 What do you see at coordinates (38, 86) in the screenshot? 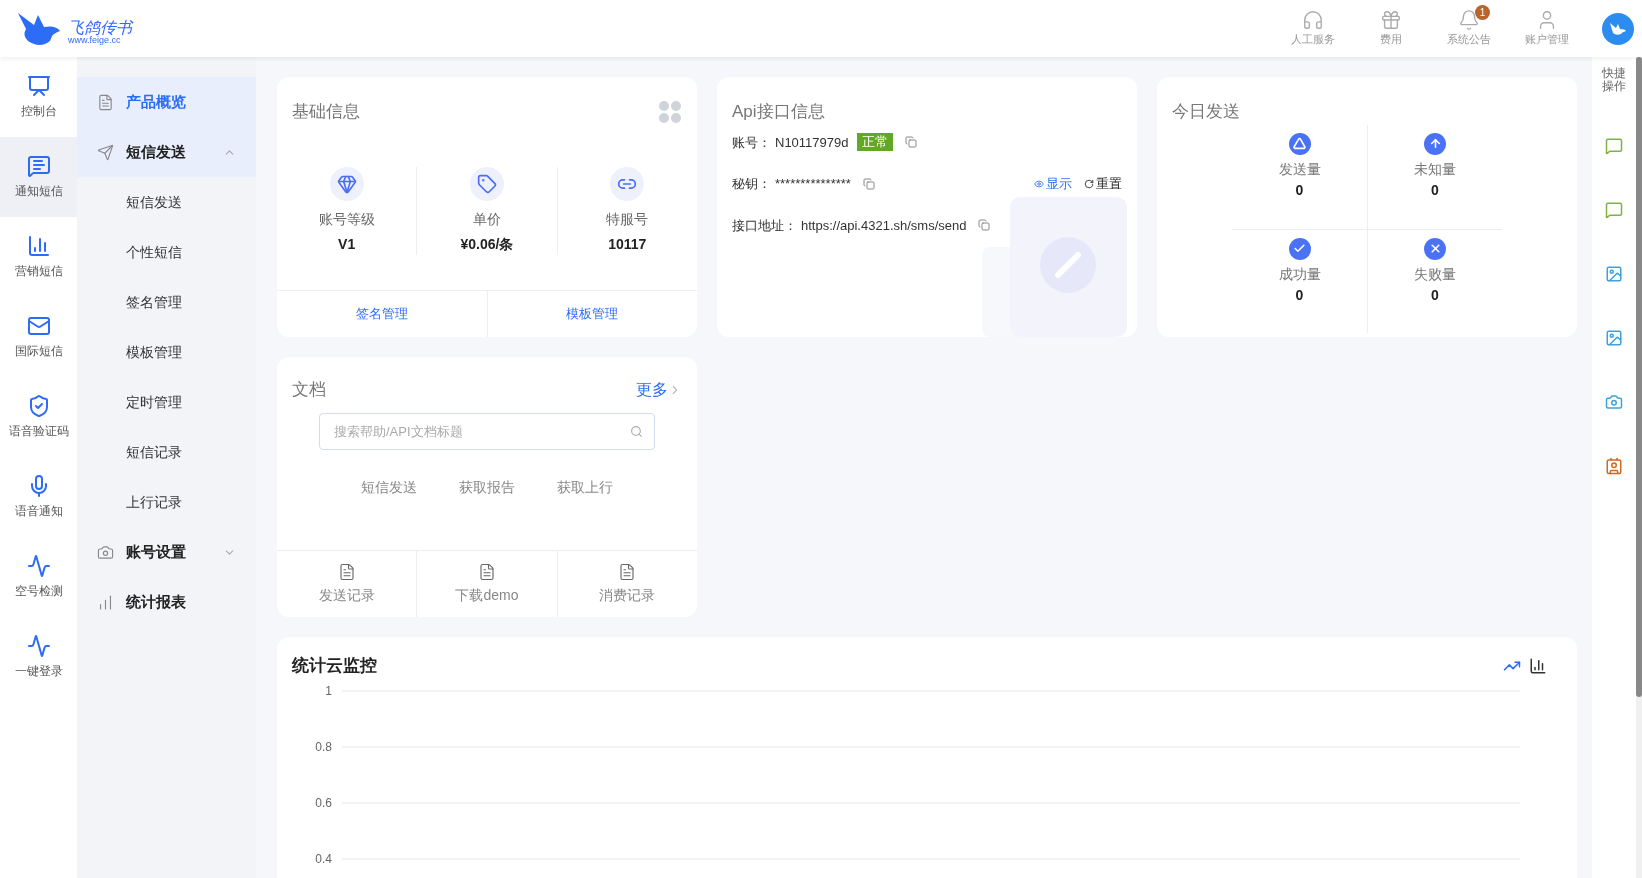
I see `presentation-icon` at bounding box center [38, 86].